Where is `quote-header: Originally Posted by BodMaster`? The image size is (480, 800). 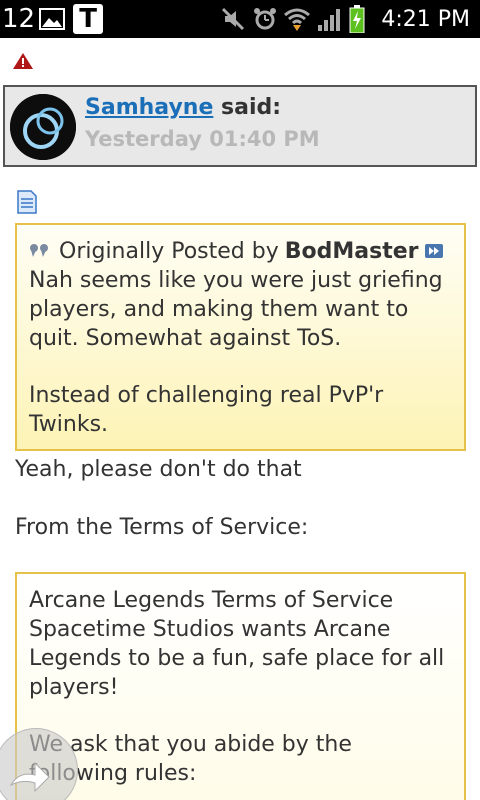
quote-header: Originally Posted by BodMaster is located at coordinates (240, 251).